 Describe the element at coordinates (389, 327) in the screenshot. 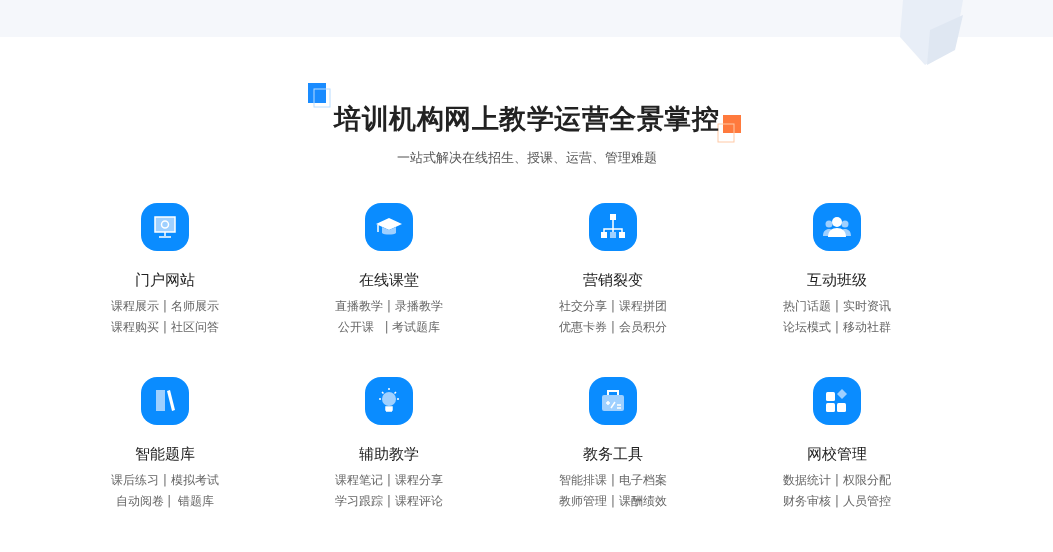

I see `feature-description: 公开课 | 考试题库` at that location.